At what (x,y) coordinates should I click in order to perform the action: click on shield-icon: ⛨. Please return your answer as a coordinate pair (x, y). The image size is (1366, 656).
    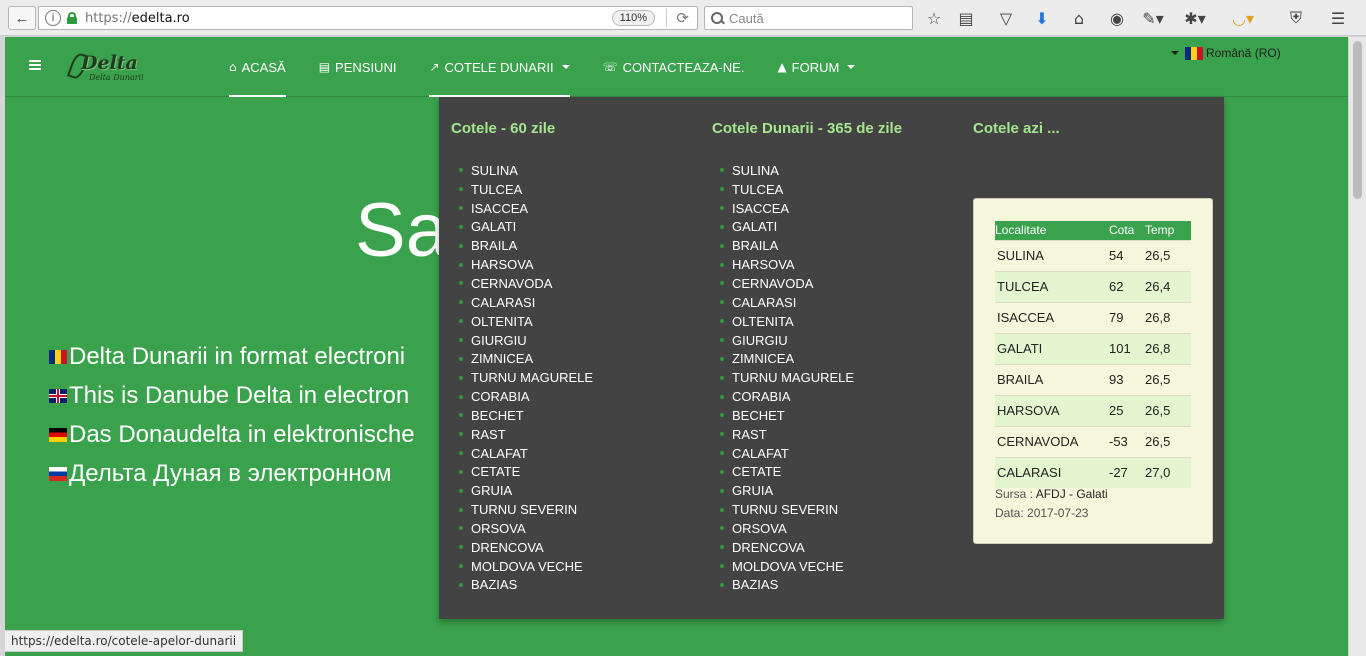
    Looking at the image, I should click on (1296, 18).